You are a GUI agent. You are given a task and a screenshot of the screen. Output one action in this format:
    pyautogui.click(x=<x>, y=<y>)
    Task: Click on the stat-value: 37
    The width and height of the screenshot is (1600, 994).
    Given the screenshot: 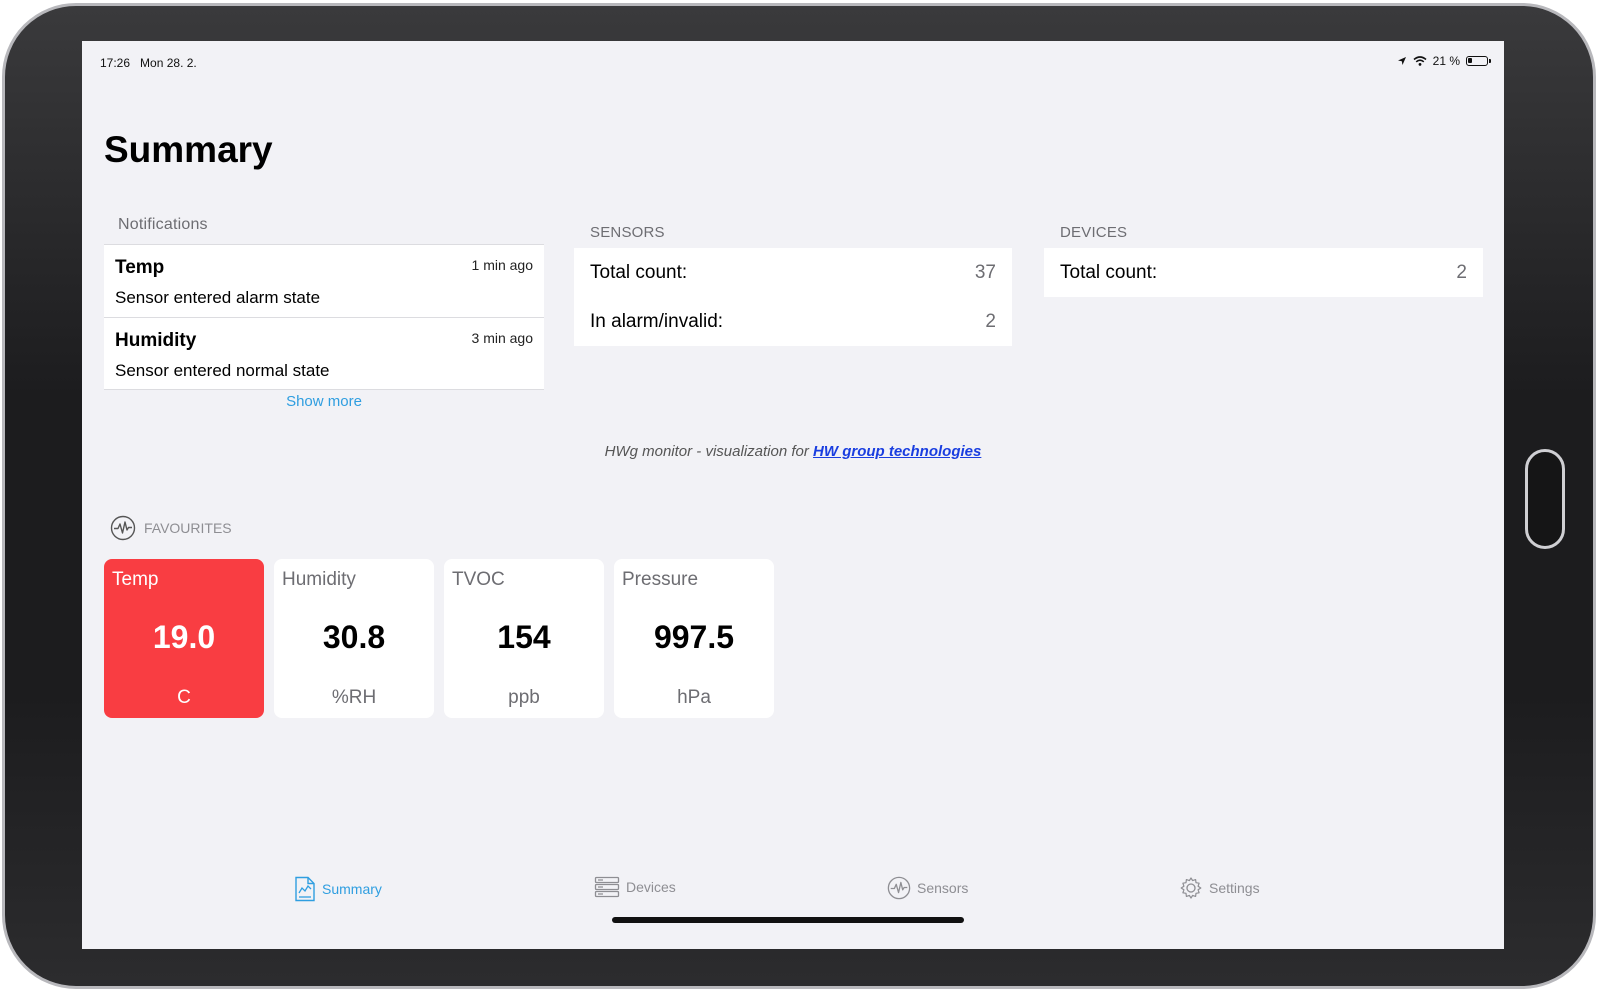 What is the action you would take?
    pyautogui.click(x=985, y=272)
    